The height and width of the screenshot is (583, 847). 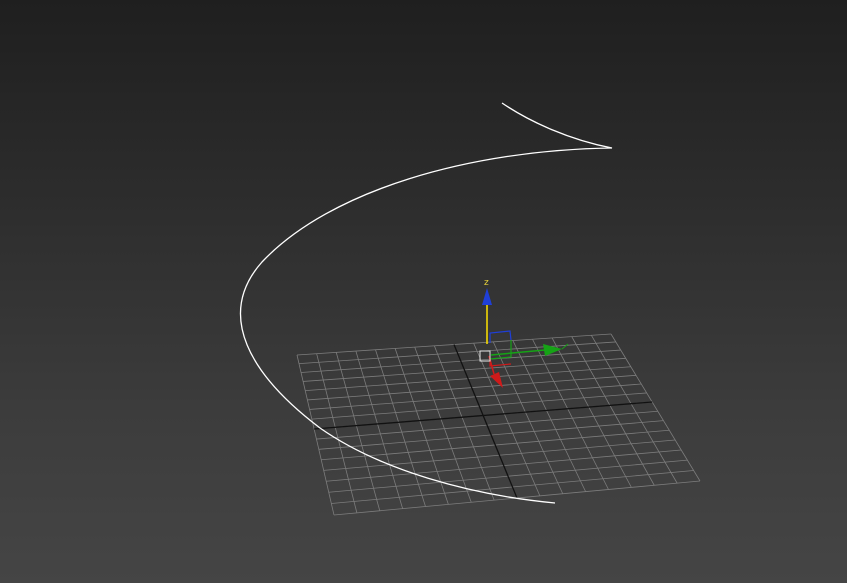 I want to click on xz-plane-handle, so click(x=500, y=363).